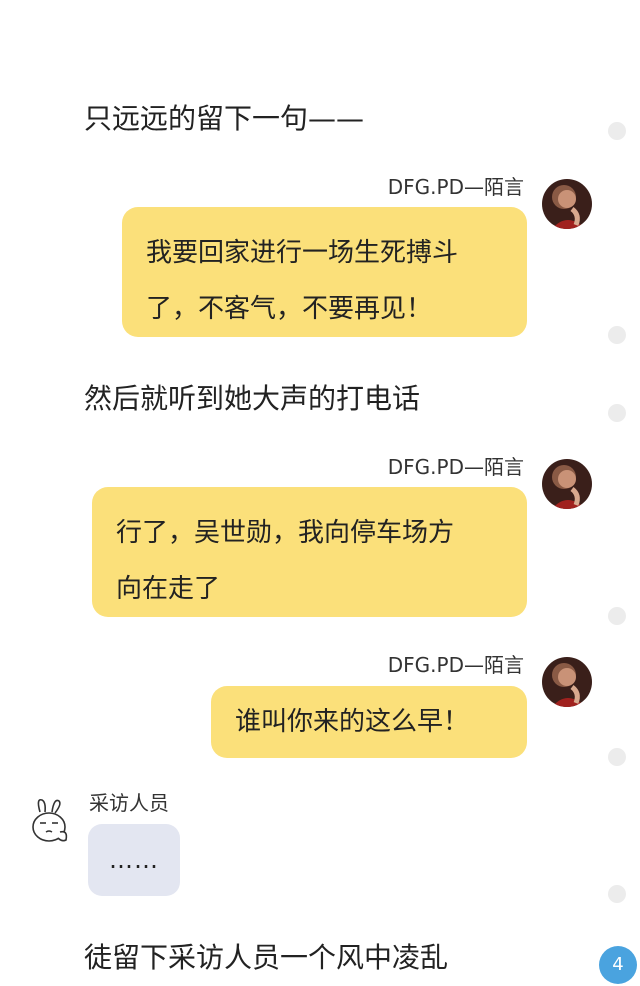  Describe the element at coordinates (266, 957) in the screenshot. I see `narration-line: 徒留下采访人员一个风中凌乱` at that location.